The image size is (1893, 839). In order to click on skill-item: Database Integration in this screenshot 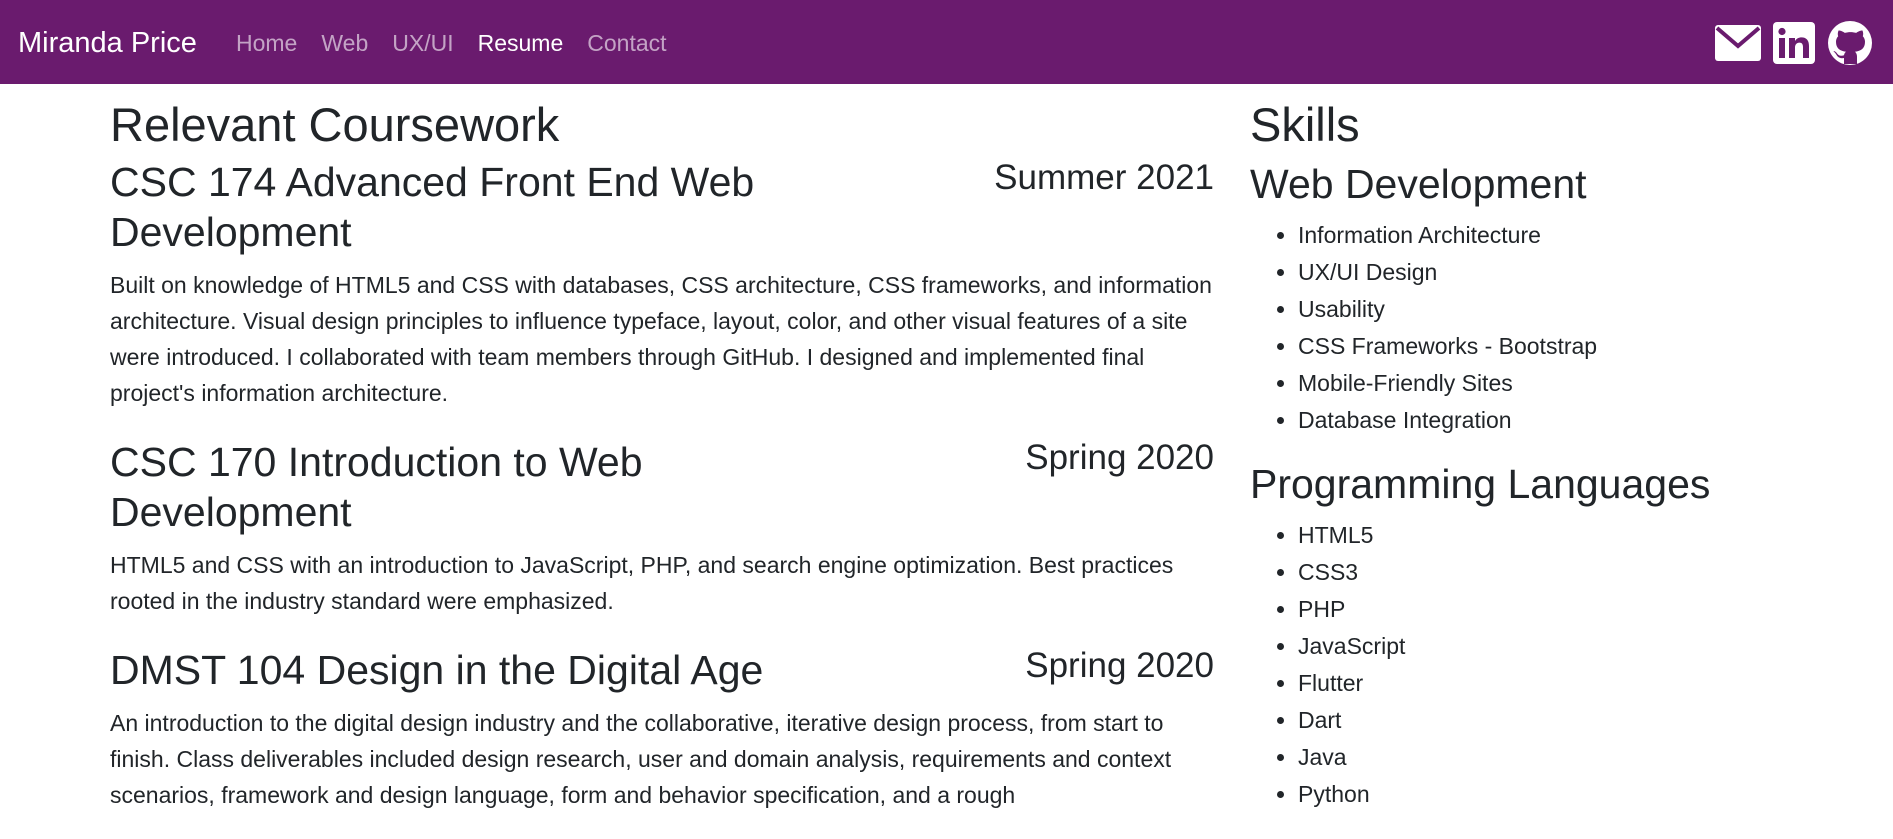, I will do `click(1574, 420)`.